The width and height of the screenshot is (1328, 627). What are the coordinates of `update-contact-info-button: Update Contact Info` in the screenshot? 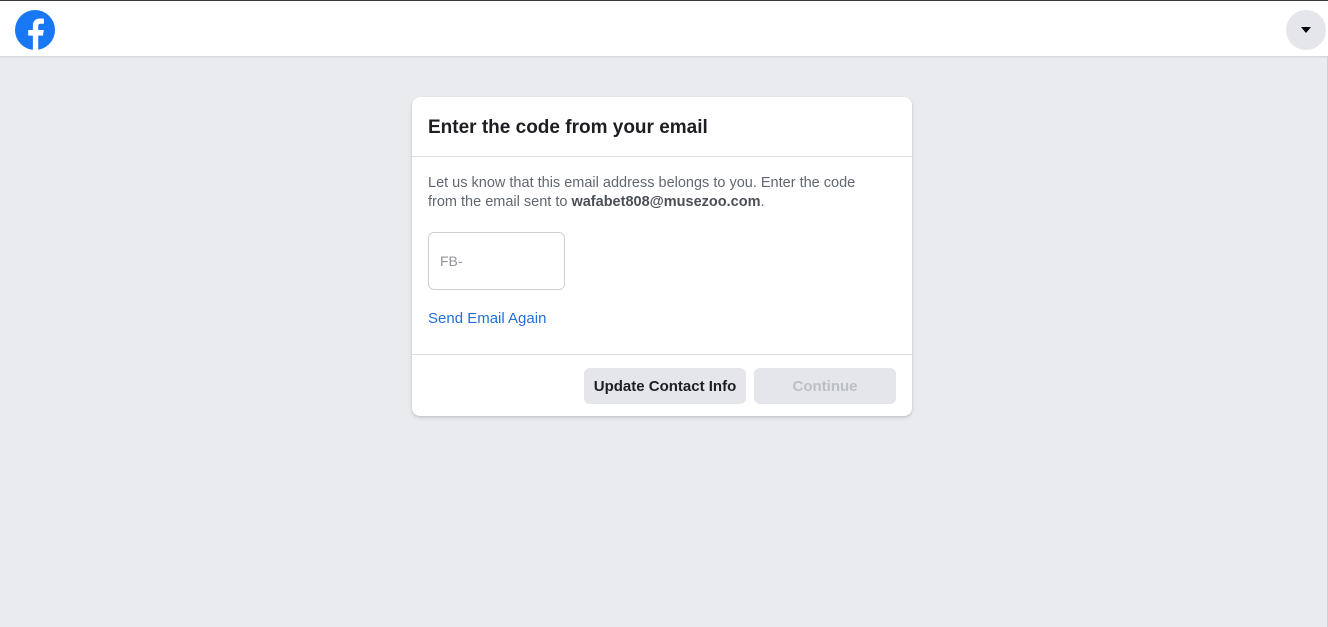 It's located at (665, 386).